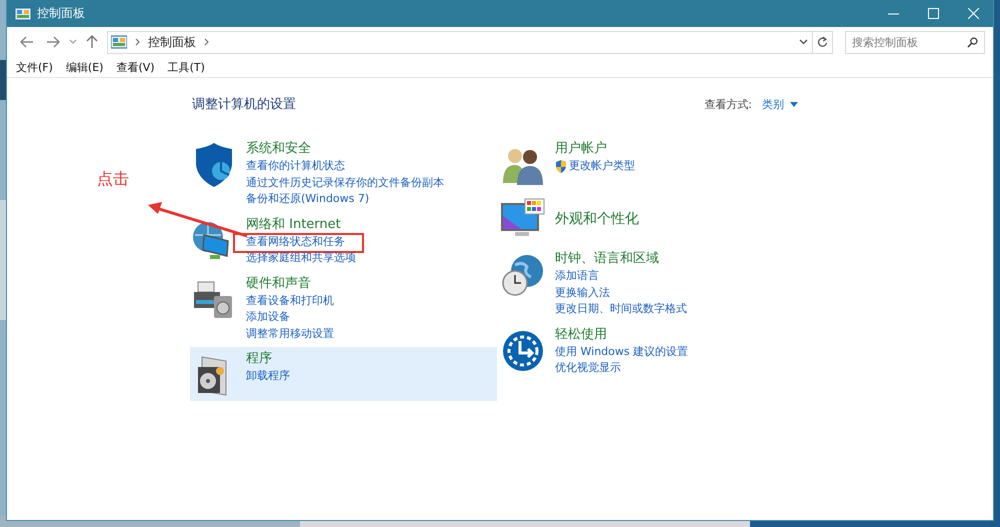 The height and width of the screenshot is (527, 1000). What do you see at coordinates (597, 218) in the screenshot?
I see `category-link: 外观和个性化` at bounding box center [597, 218].